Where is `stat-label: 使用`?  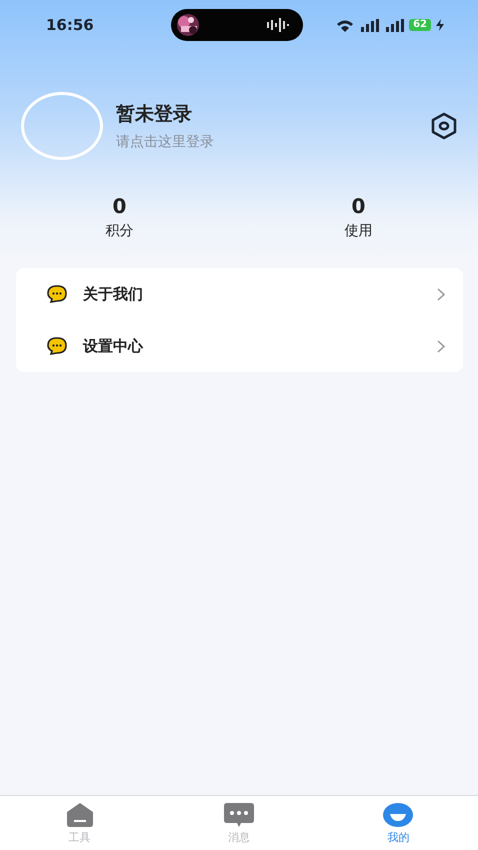 stat-label: 使用 is located at coordinates (358, 231).